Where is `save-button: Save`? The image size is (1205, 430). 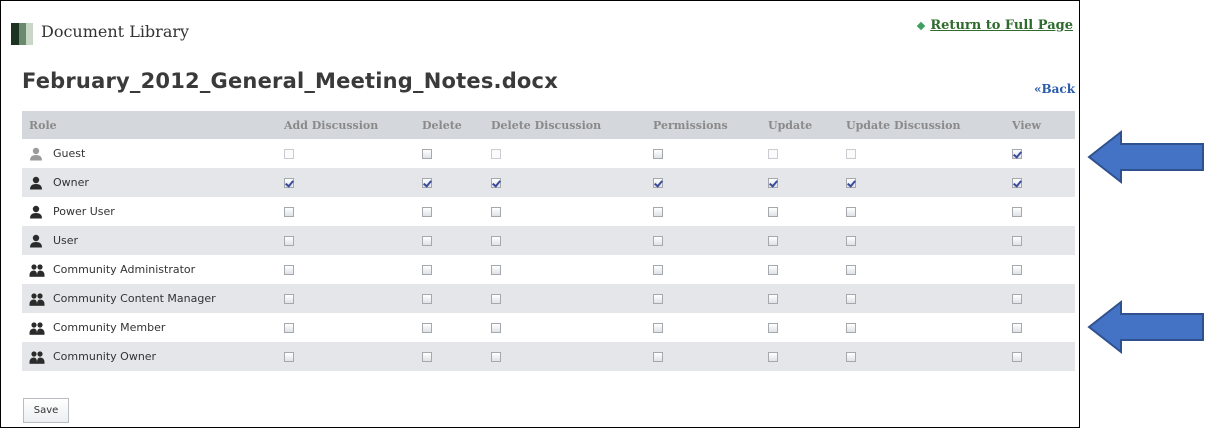
save-button: Save is located at coordinates (46, 410).